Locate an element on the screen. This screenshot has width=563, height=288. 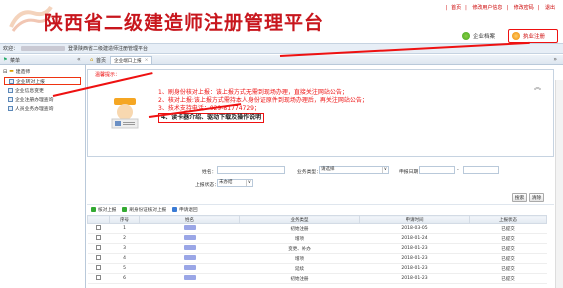
link-home: 首页 is located at coordinates (456, 8).